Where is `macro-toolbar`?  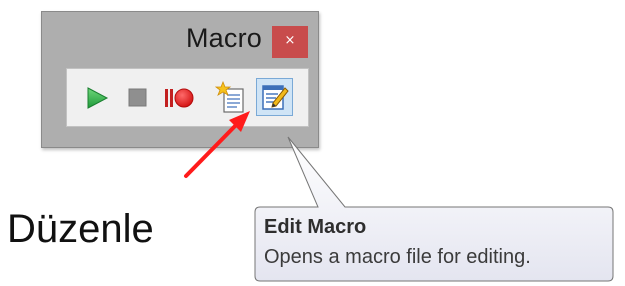
macro-toolbar is located at coordinates (187, 97).